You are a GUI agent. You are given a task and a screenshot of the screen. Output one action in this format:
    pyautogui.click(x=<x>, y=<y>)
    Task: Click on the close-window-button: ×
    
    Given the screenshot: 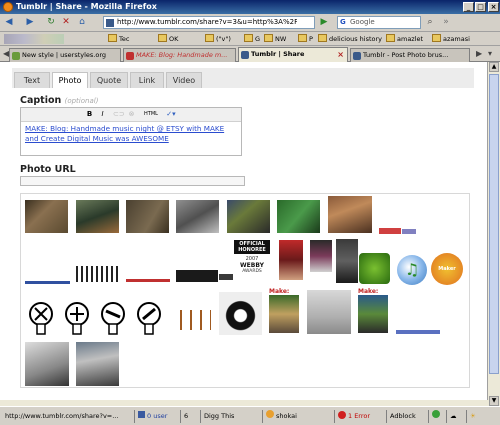 What is the action you would take?
    pyautogui.click(x=493, y=7)
    